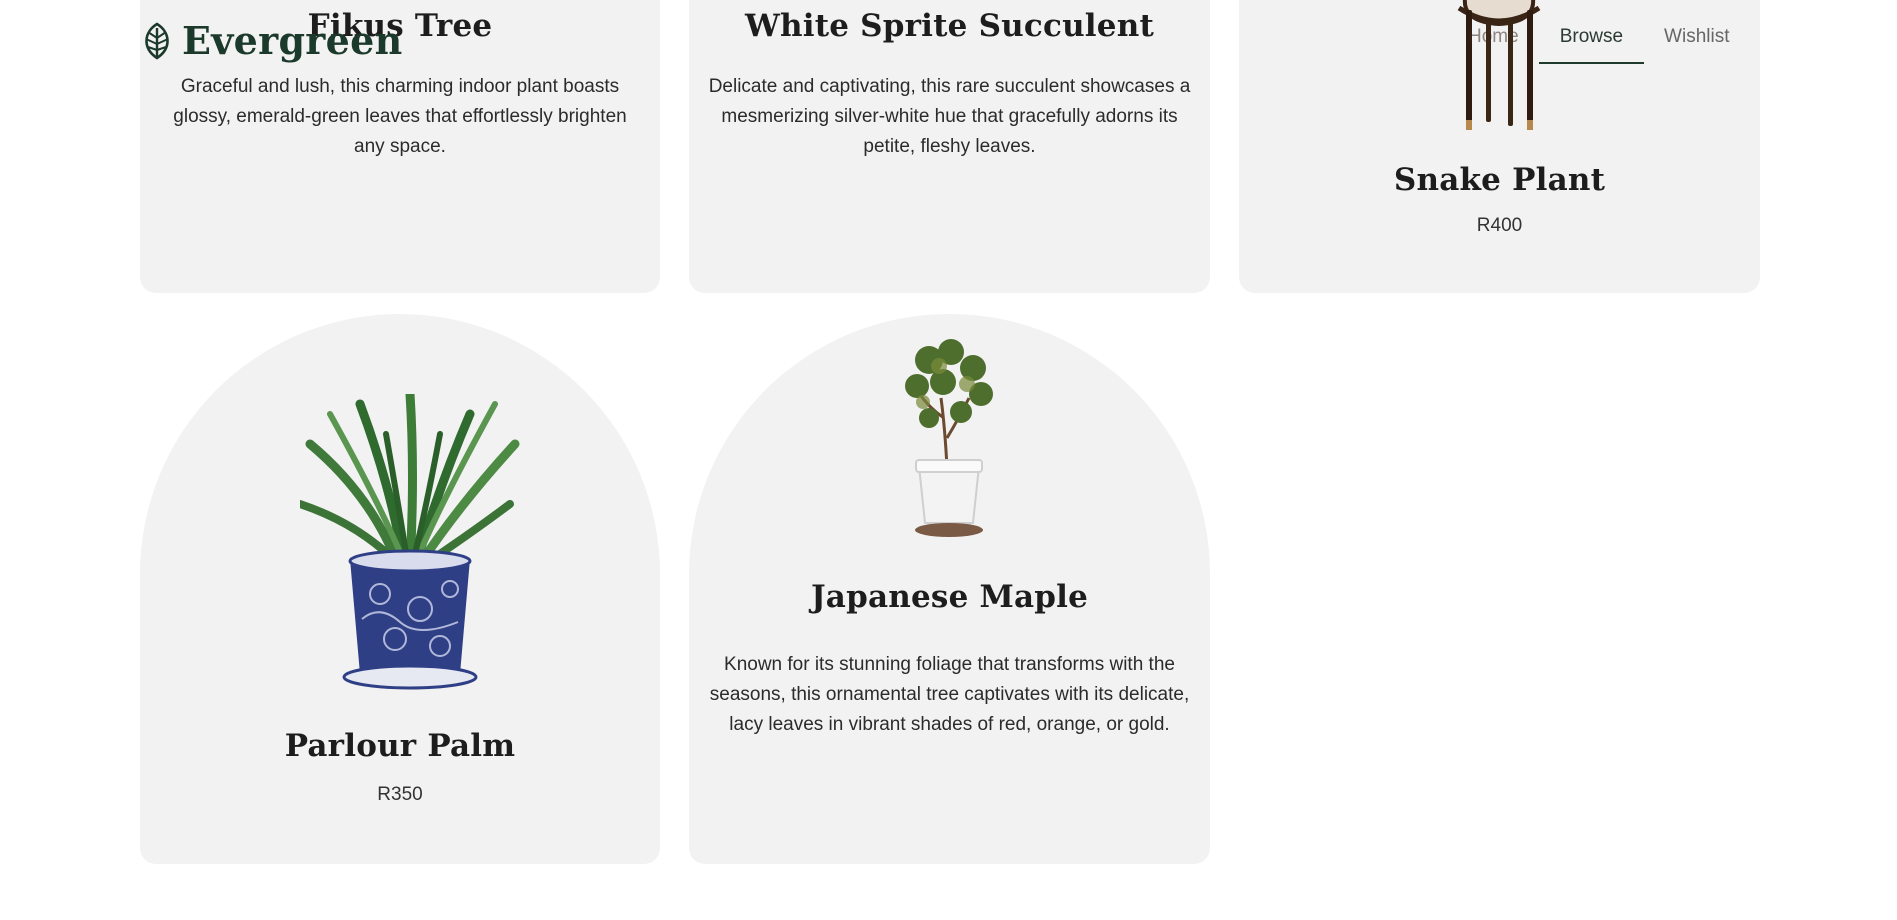  I want to click on nav-browse: Browse, so click(1591, 42).